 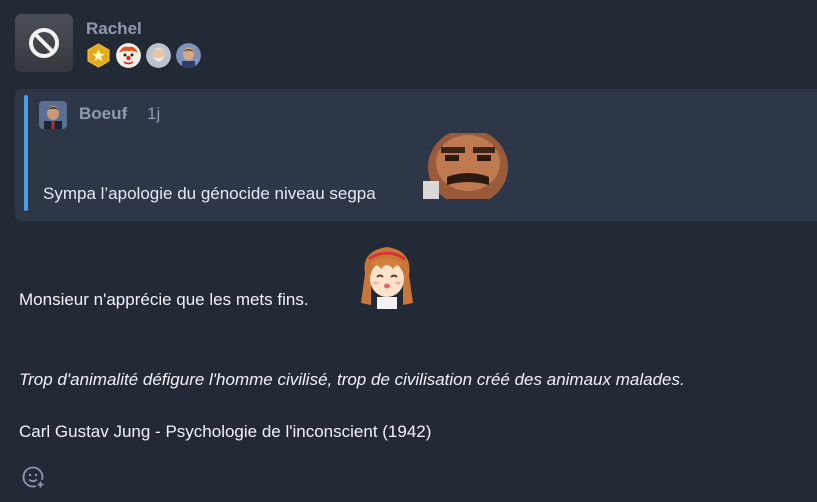 I want to click on add-reaction-button, so click(x=34, y=478).